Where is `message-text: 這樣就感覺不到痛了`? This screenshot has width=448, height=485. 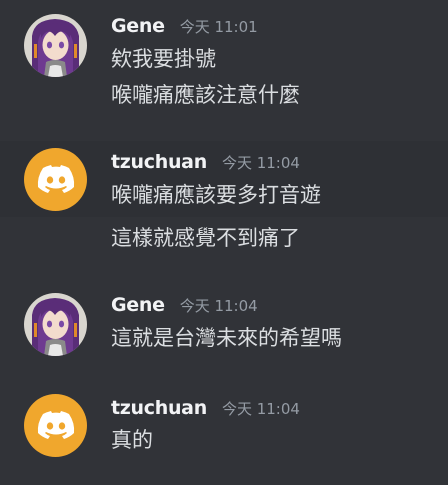 message-text: 這樣就感覺不到痛了 is located at coordinates (205, 238).